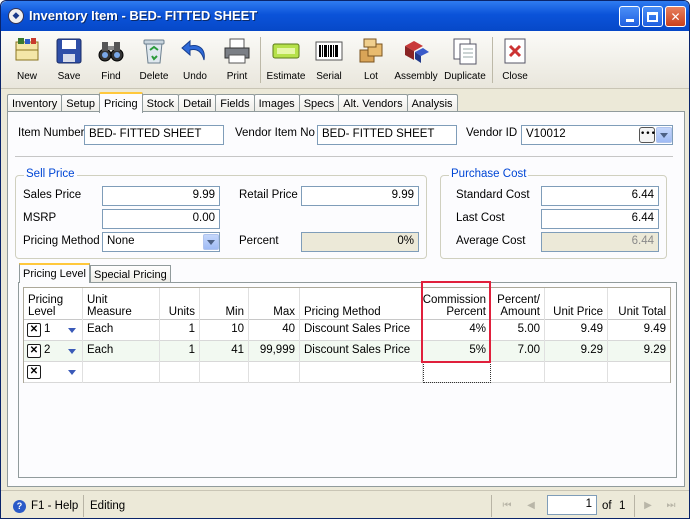  What do you see at coordinates (576, 372) in the screenshot?
I see `unit-price-cell` at bounding box center [576, 372].